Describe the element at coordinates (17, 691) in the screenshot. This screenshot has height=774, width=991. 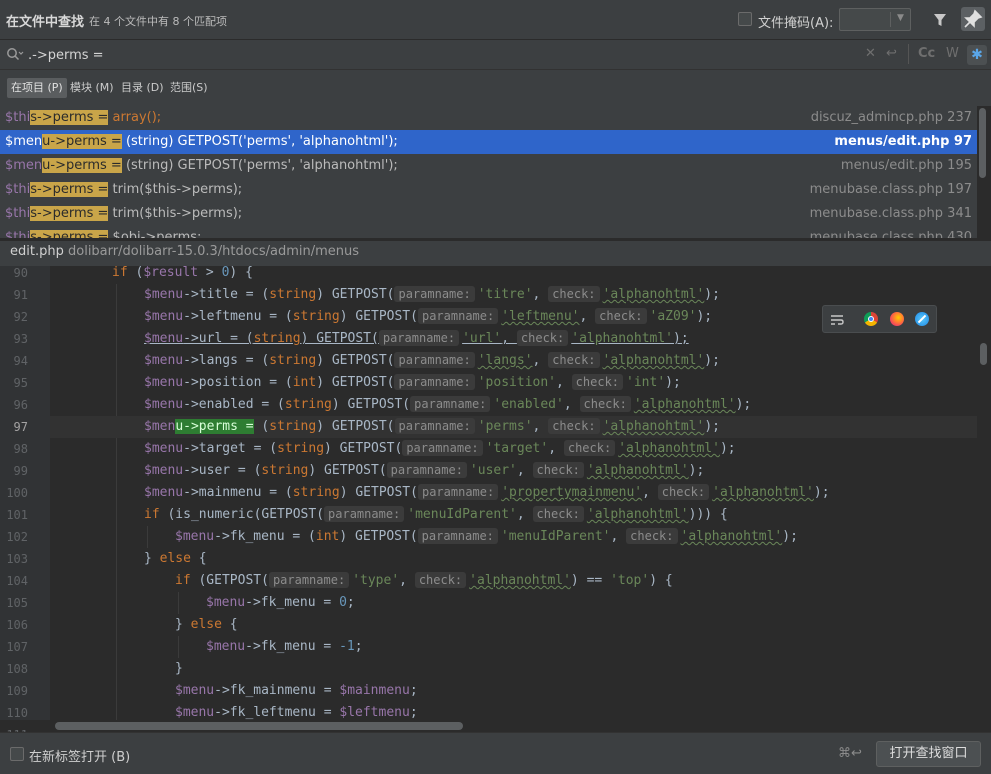
I see `line-number: 109` at that location.